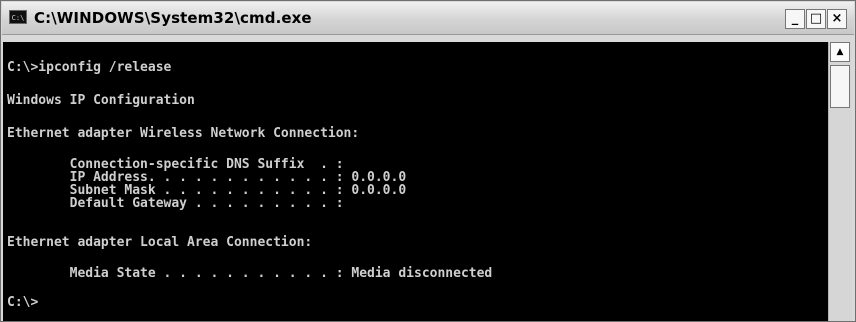 The width and height of the screenshot is (856, 322). I want to click on vertical-scrollbar: ▲, so click(840, 181).